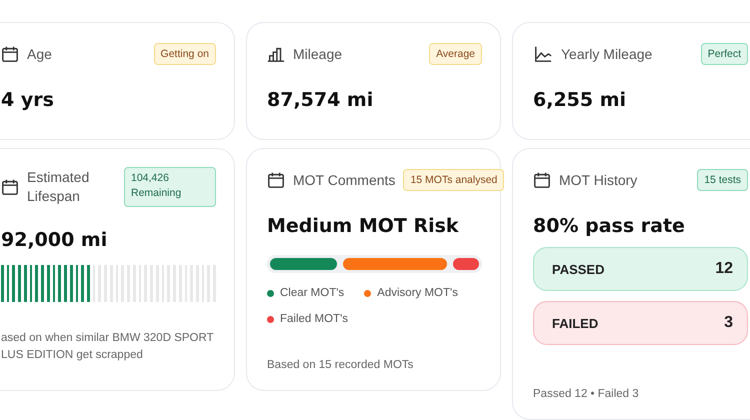 The height and width of the screenshot is (420, 750). Describe the element at coordinates (318, 54) in the screenshot. I see `card-title: Mileage` at that location.